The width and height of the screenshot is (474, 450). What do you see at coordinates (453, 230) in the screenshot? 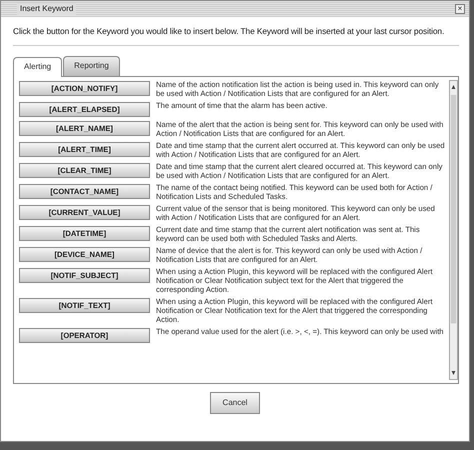
I see `scrollbar` at bounding box center [453, 230].